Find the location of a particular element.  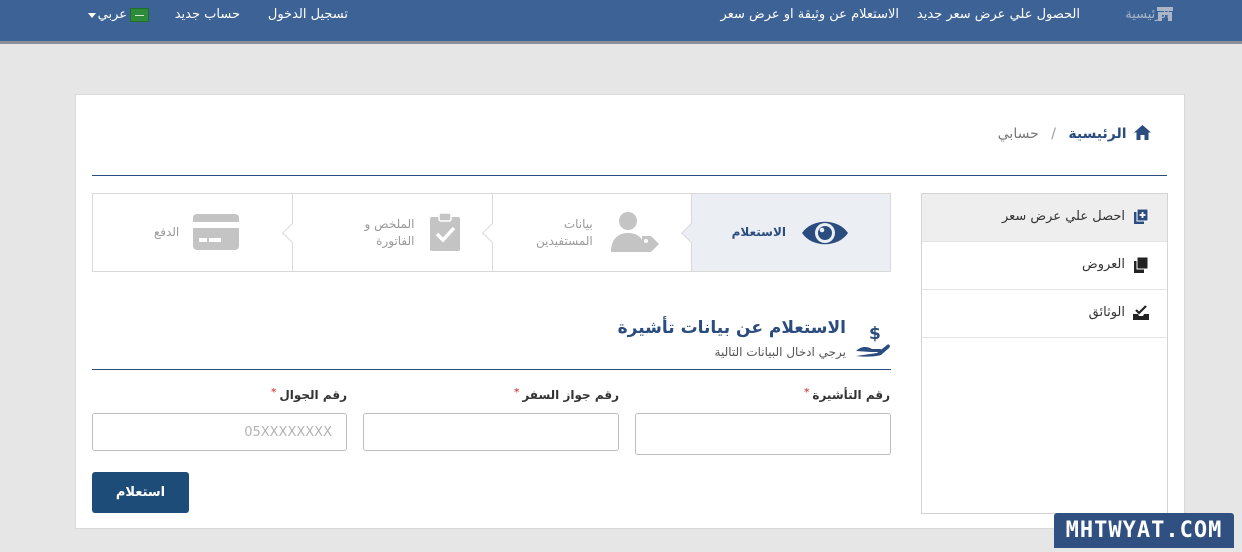

step-label-line2: المستفيدين is located at coordinates (564, 241).